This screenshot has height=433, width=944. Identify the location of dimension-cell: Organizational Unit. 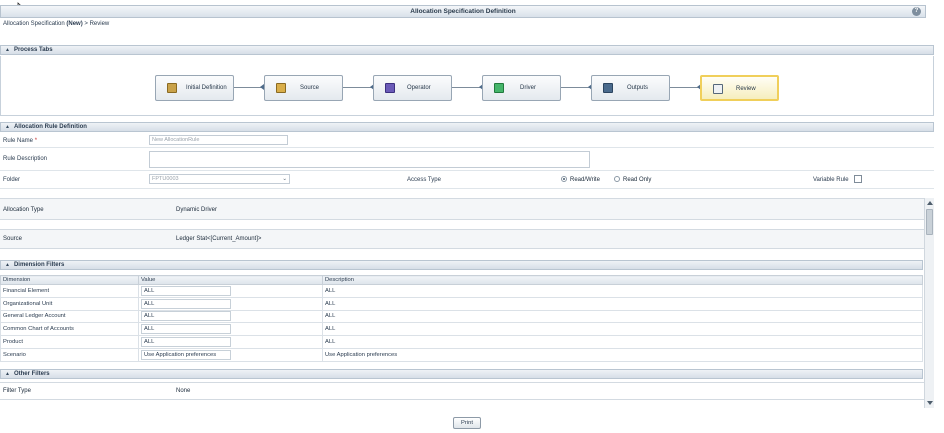
(69, 303).